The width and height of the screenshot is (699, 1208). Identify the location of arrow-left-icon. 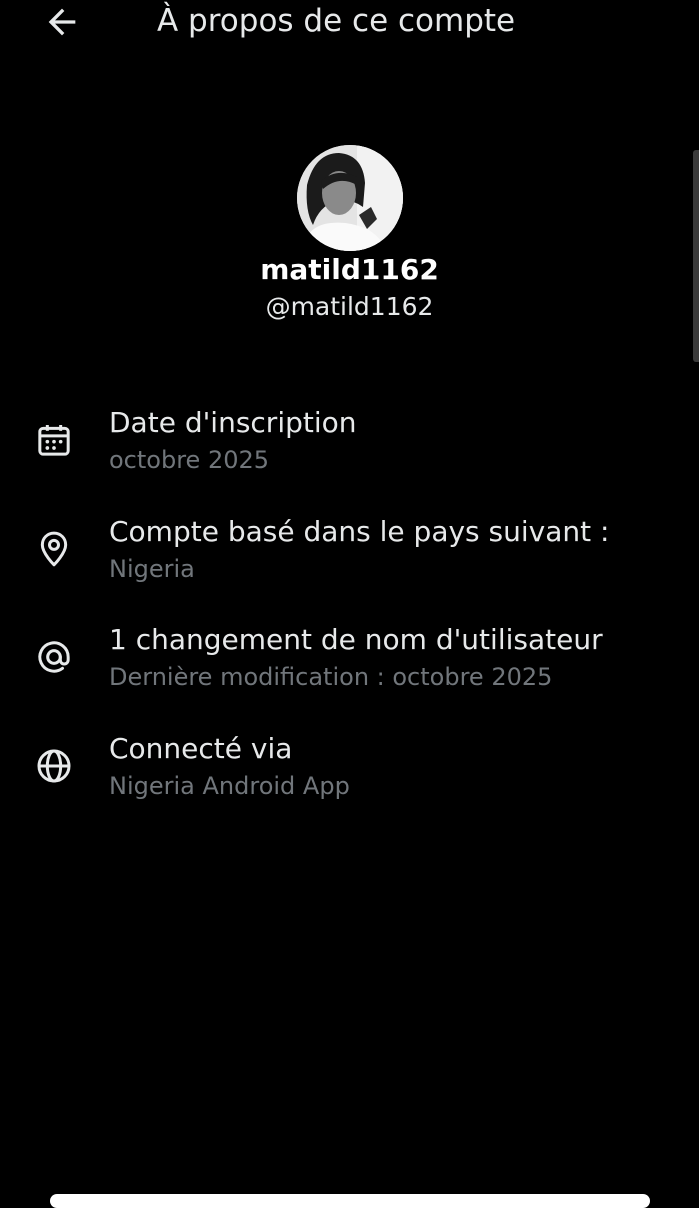
(62, 22).